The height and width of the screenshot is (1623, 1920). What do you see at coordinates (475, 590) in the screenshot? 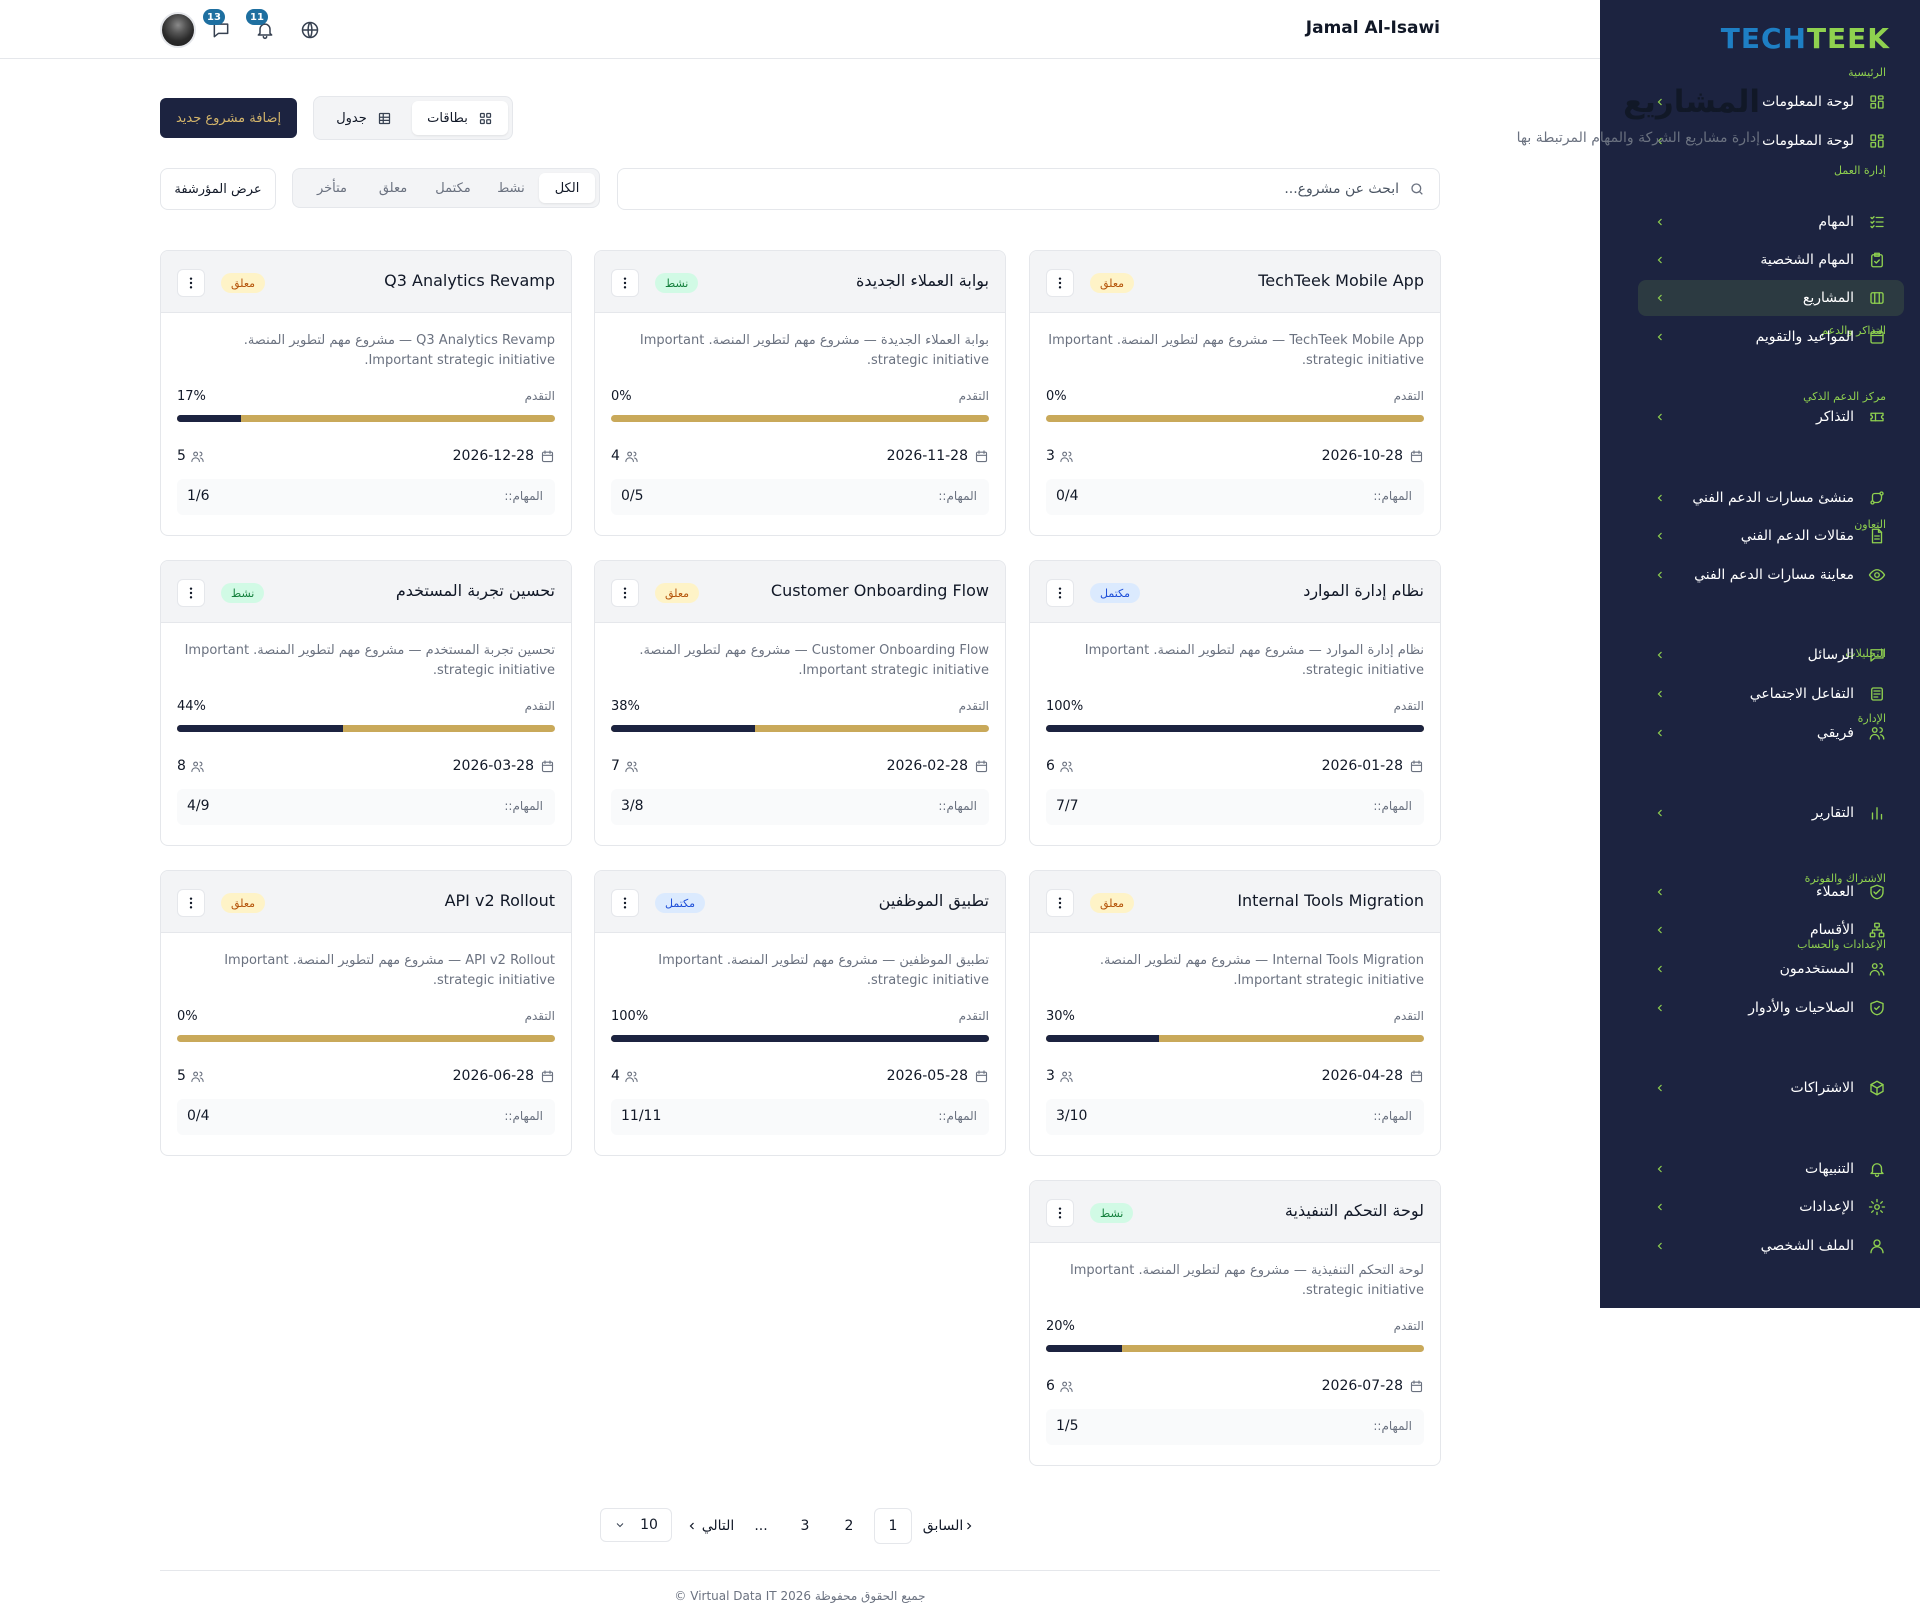
I see `project-title: تحسين تجربة المستخدم` at bounding box center [475, 590].